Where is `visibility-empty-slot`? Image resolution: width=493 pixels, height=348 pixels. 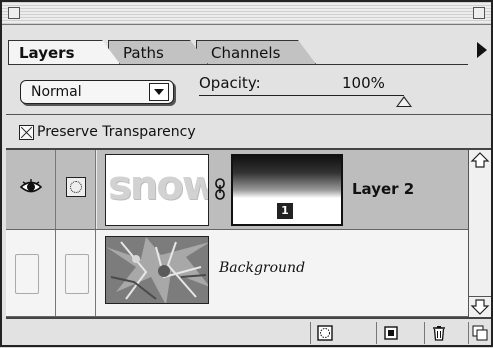 visibility-empty-slot is located at coordinates (27, 274).